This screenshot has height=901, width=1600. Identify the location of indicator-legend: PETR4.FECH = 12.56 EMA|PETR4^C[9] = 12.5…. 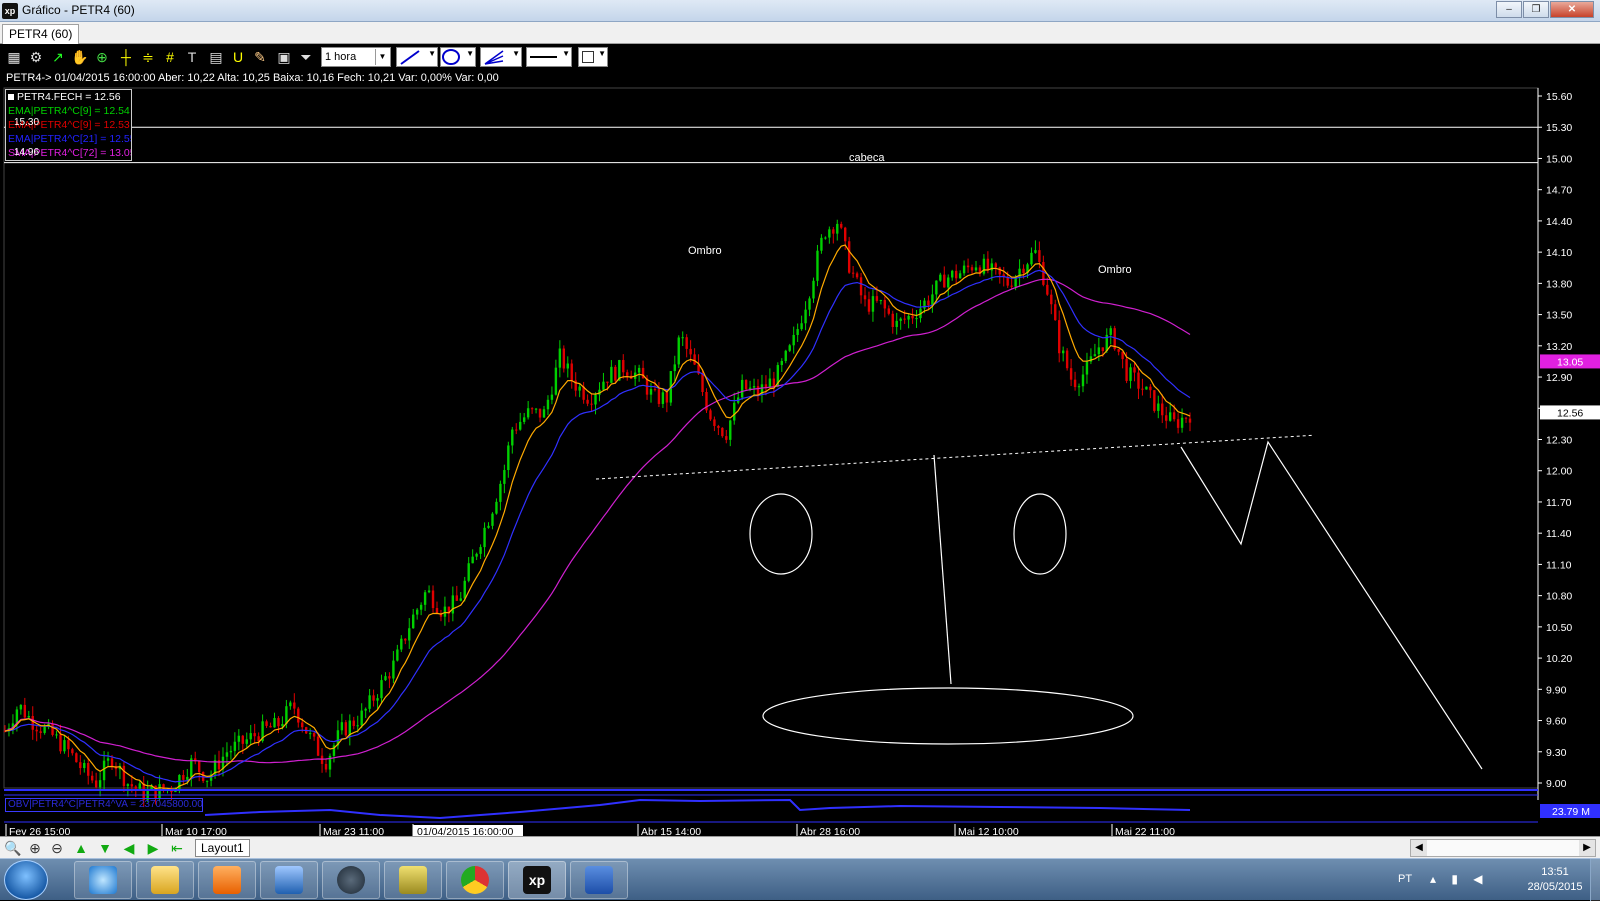
(68, 125).